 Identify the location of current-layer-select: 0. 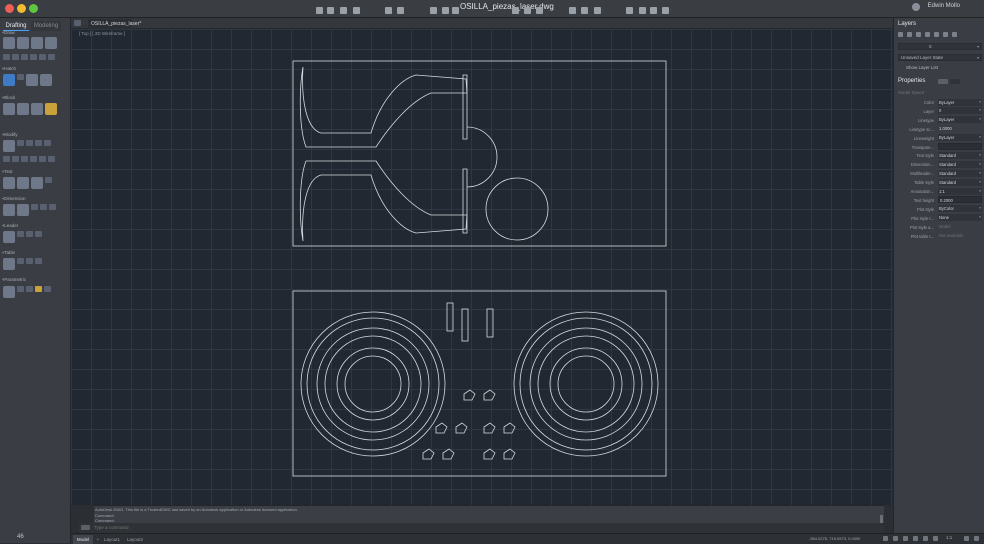
(940, 46).